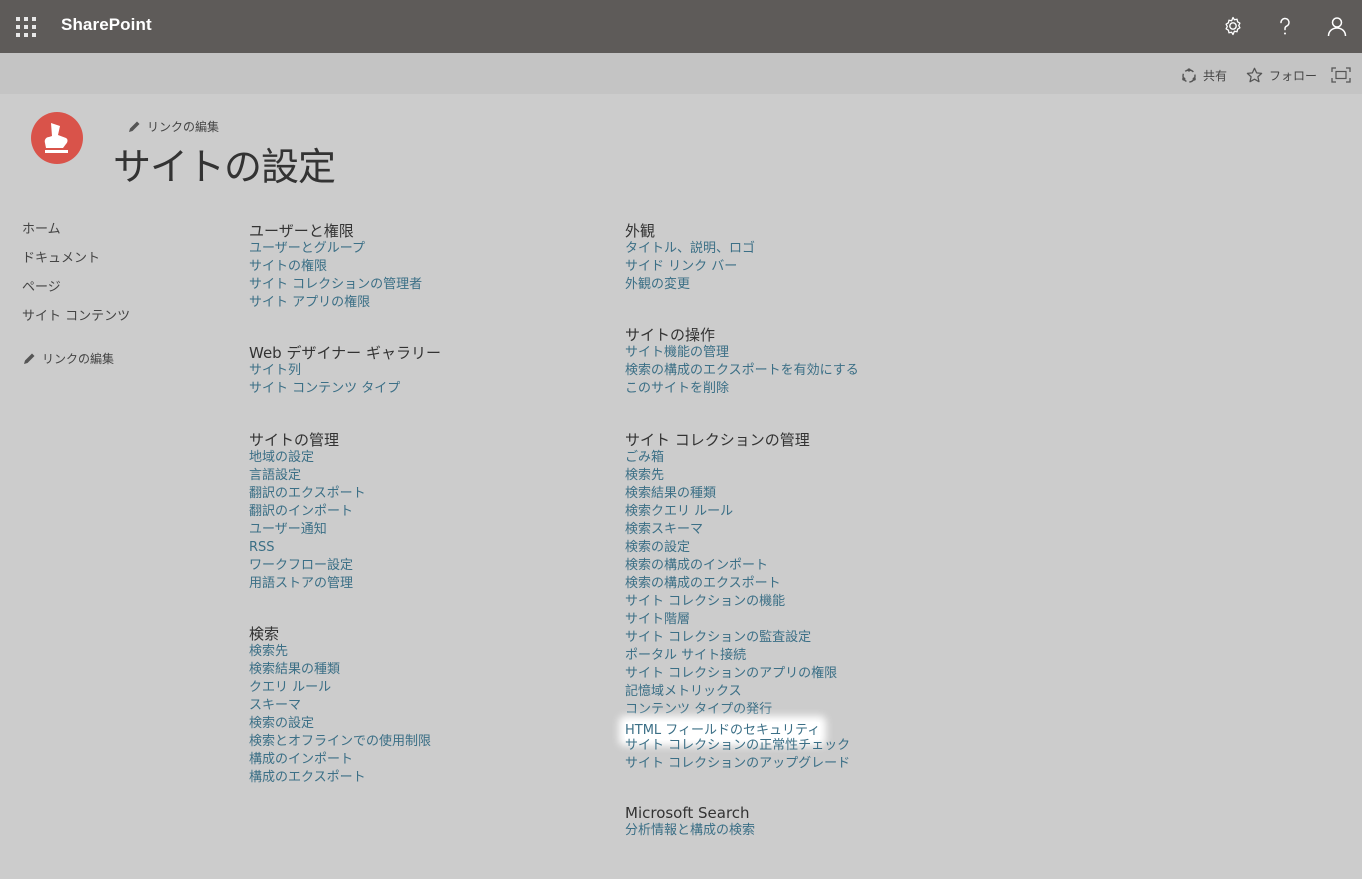 The height and width of the screenshot is (879, 1362). What do you see at coordinates (345, 249) in the screenshot?
I see `settings-link: ユーザーとグループ` at bounding box center [345, 249].